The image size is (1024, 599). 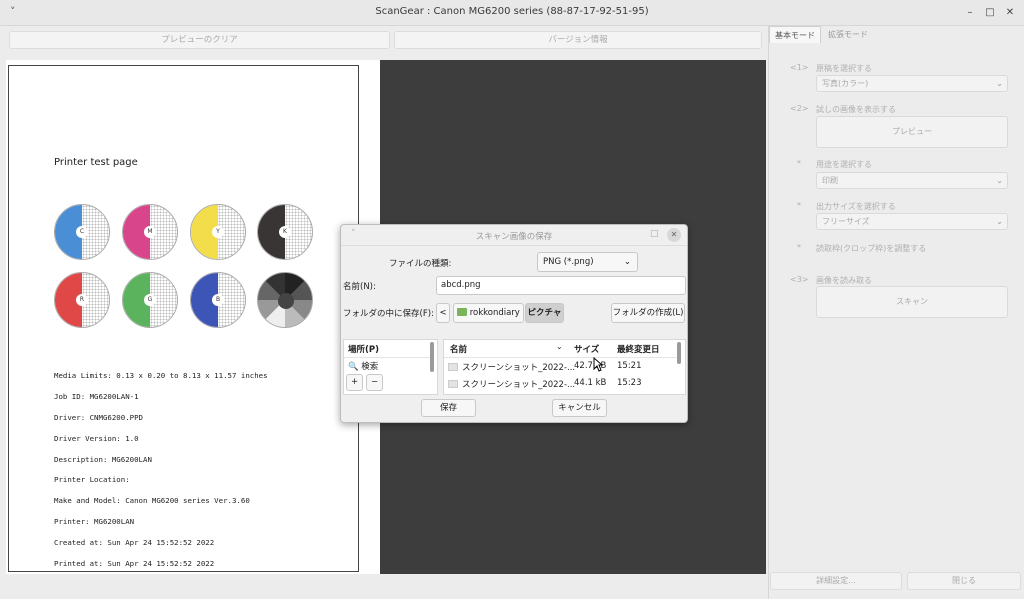 I want to click on output-size-select: フリーサイズ ⌄, so click(x=912, y=221).